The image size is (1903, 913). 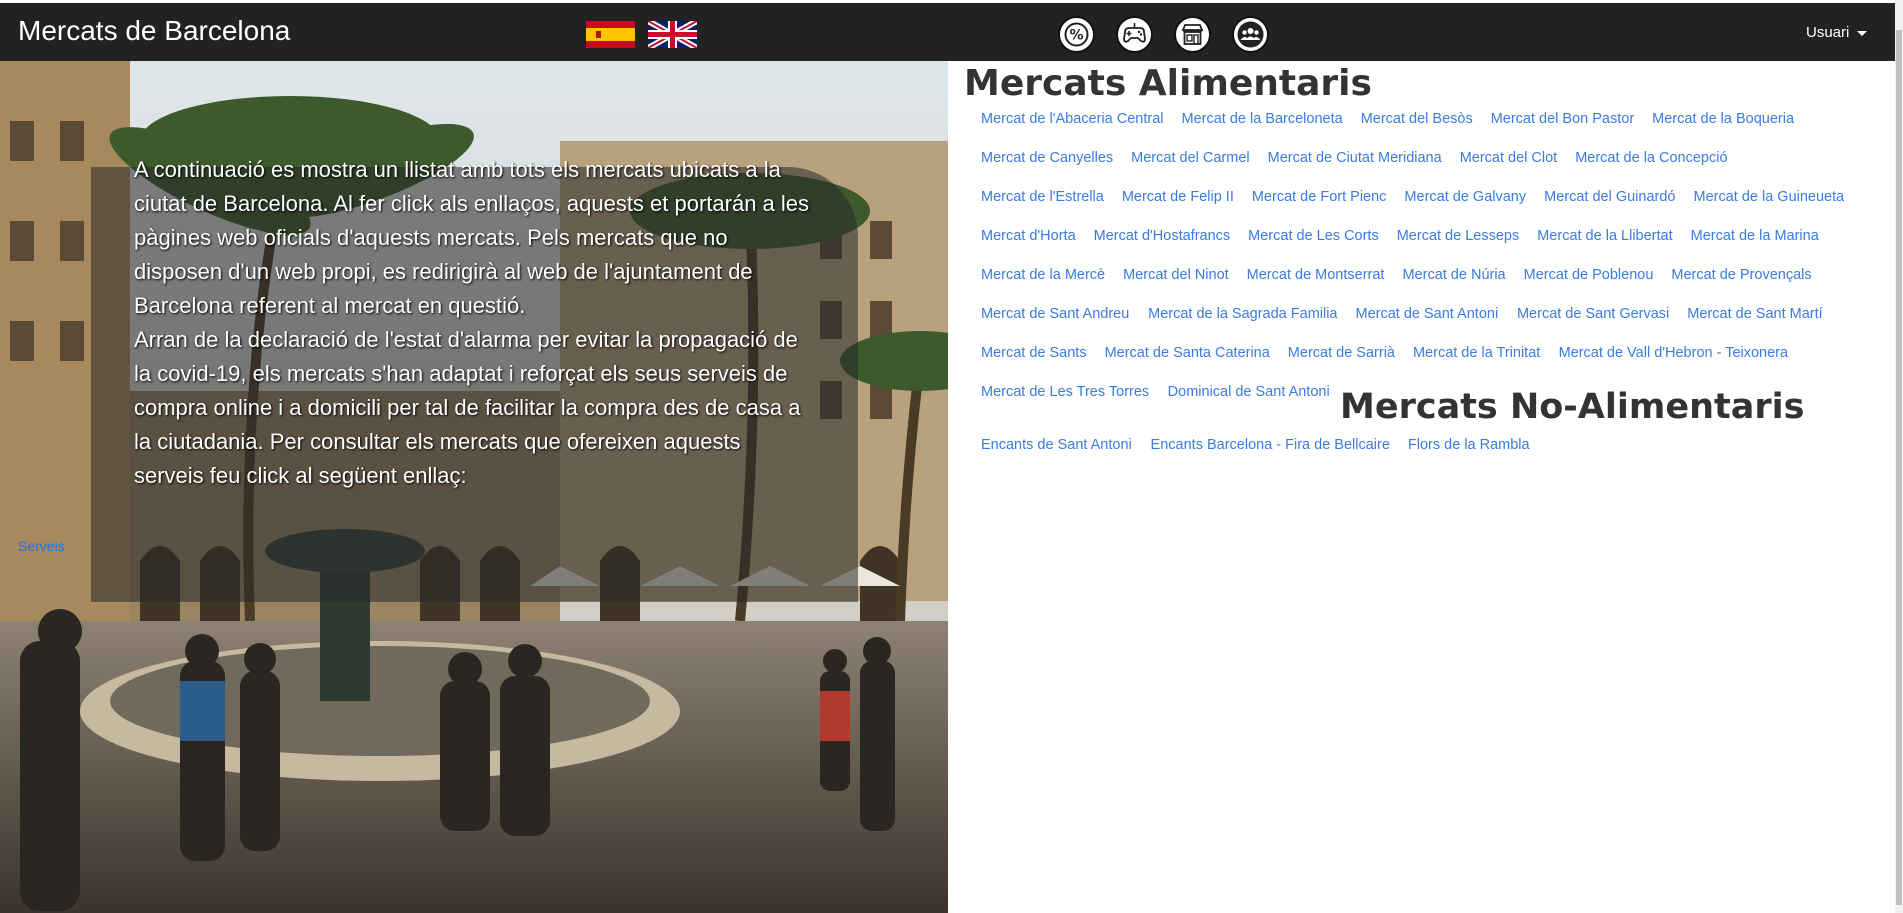 I want to click on food-market-link: Mercat de la Boqueria, so click(x=1723, y=119).